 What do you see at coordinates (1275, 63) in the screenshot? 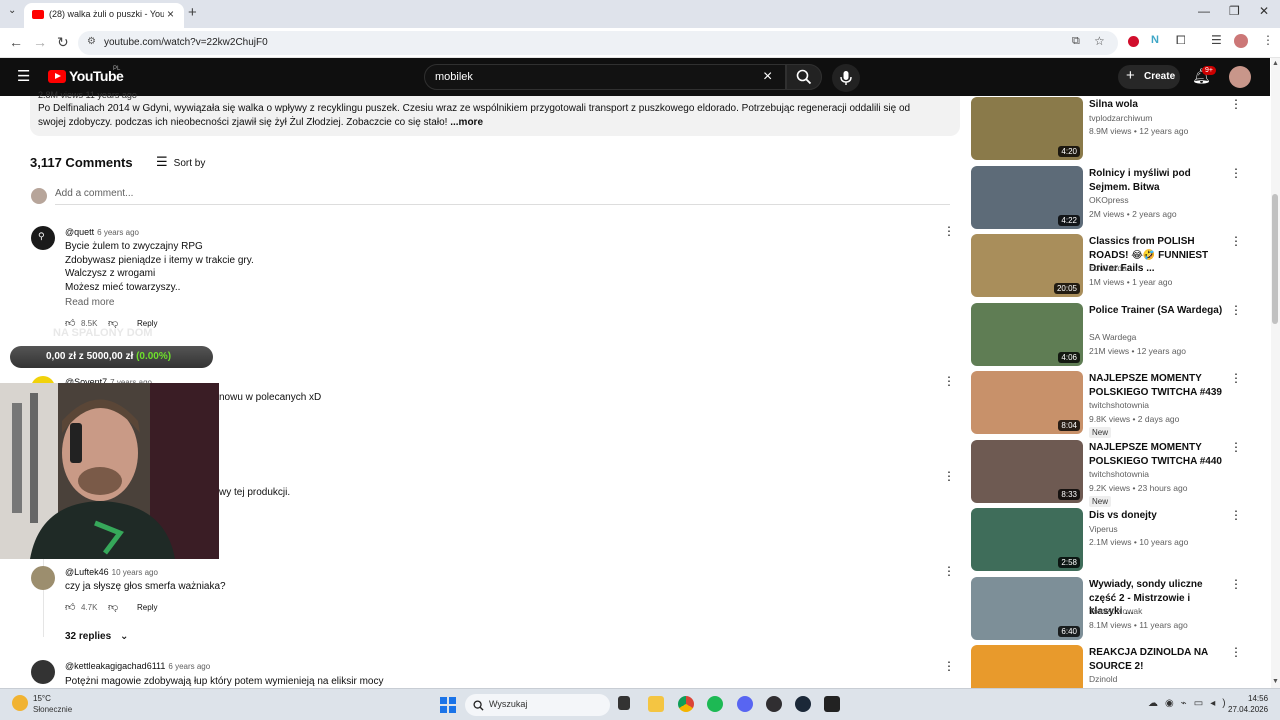
I see `scroll-up-arrow-icon: ▲` at bounding box center [1275, 63].